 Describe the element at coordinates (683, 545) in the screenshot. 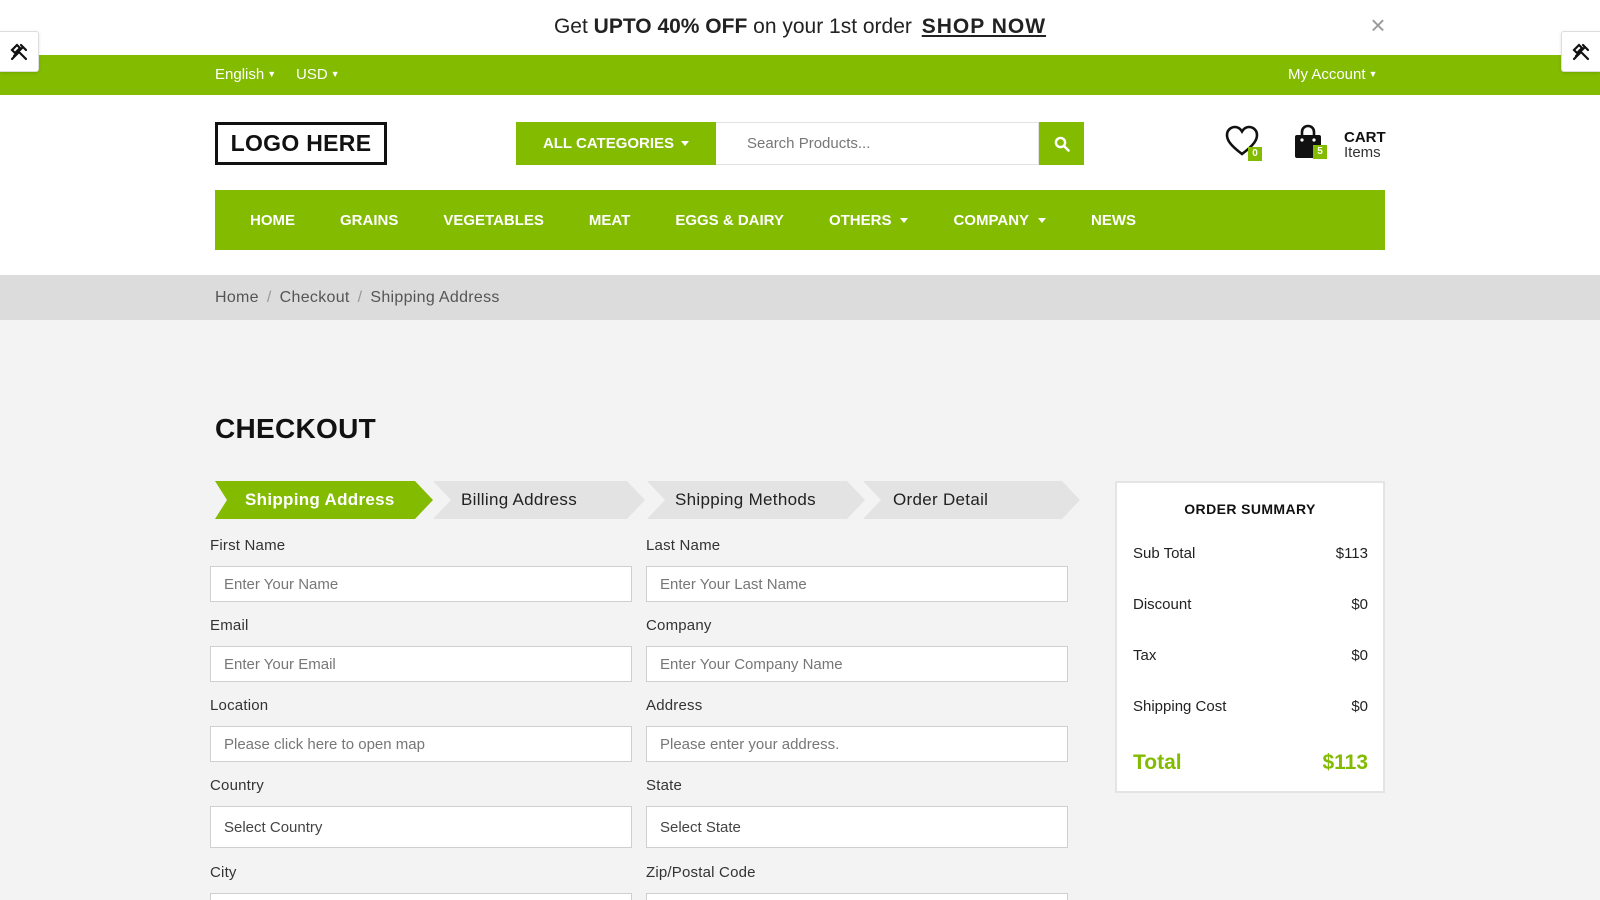

I see `last-name-label: Last Name` at that location.